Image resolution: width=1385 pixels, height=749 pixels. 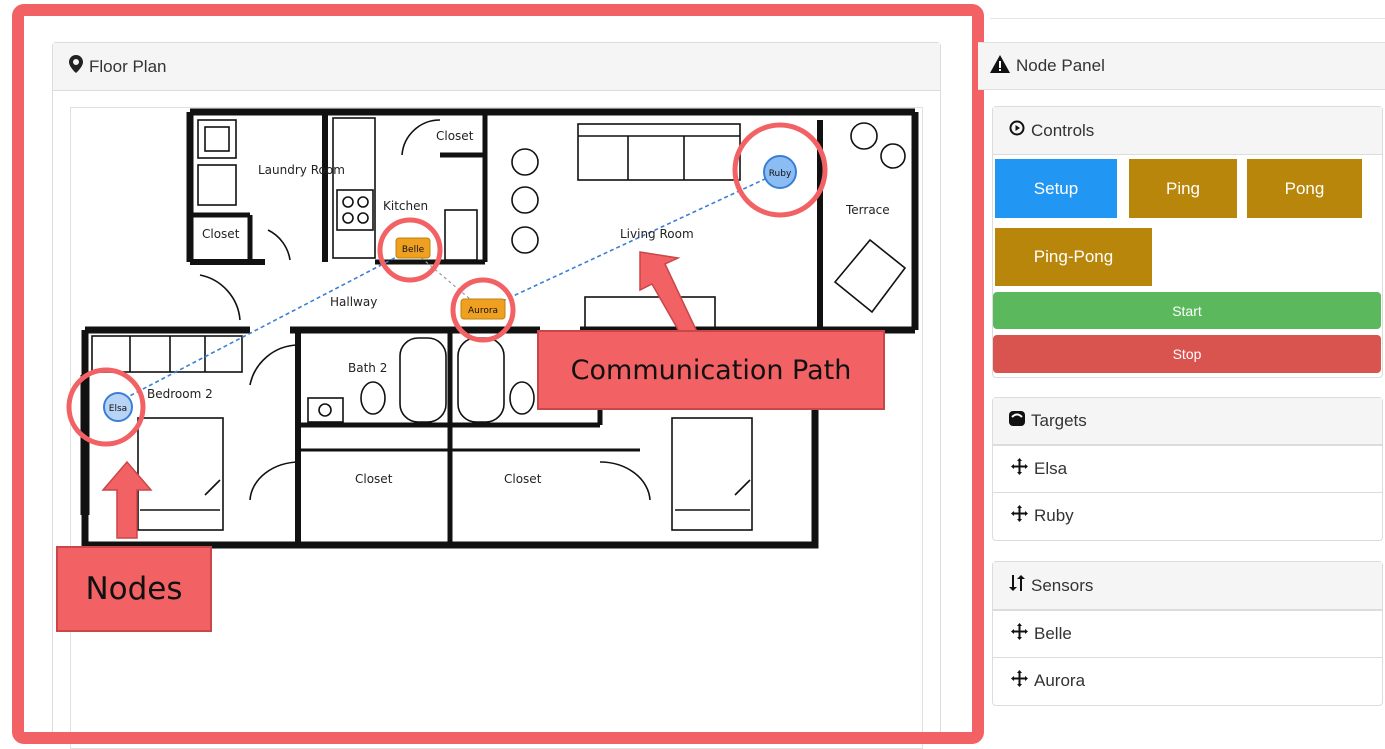 What do you see at coordinates (1187, 680) in the screenshot?
I see `sensor-item-aurora: Aurora` at bounding box center [1187, 680].